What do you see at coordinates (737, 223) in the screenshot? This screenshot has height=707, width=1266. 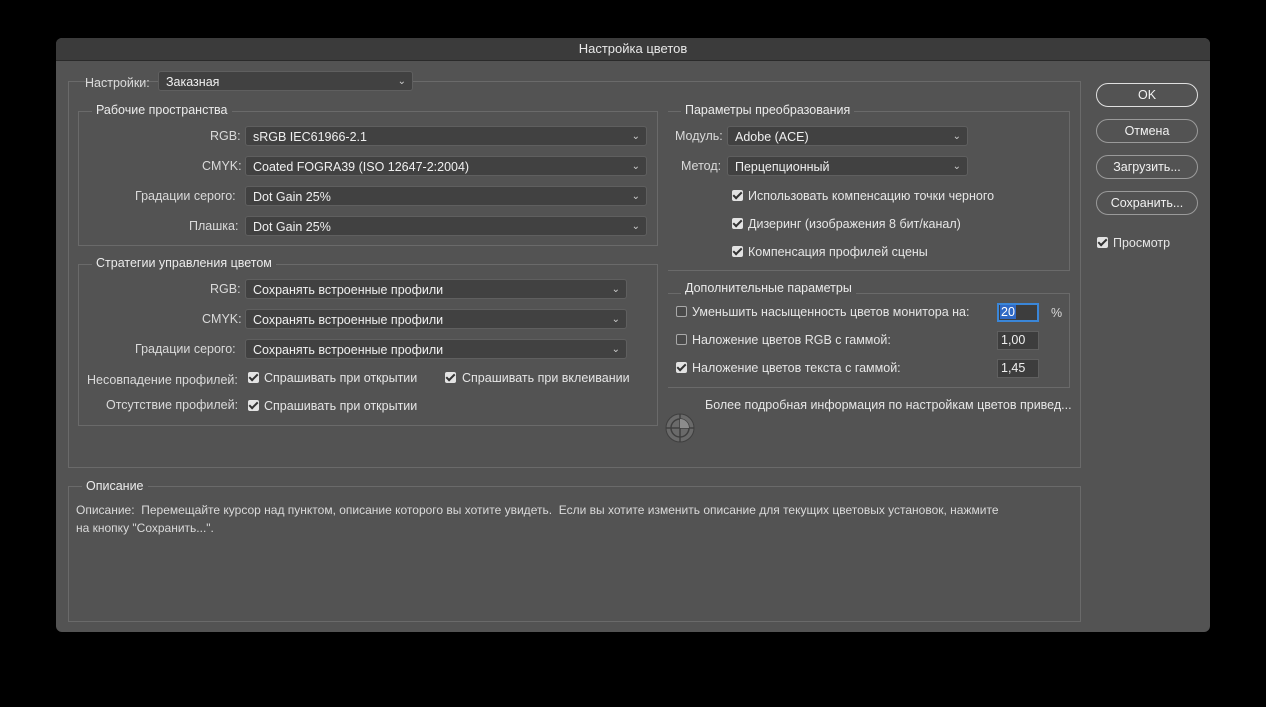 I see `dither-checkbox` at bounding box center [737, 223].